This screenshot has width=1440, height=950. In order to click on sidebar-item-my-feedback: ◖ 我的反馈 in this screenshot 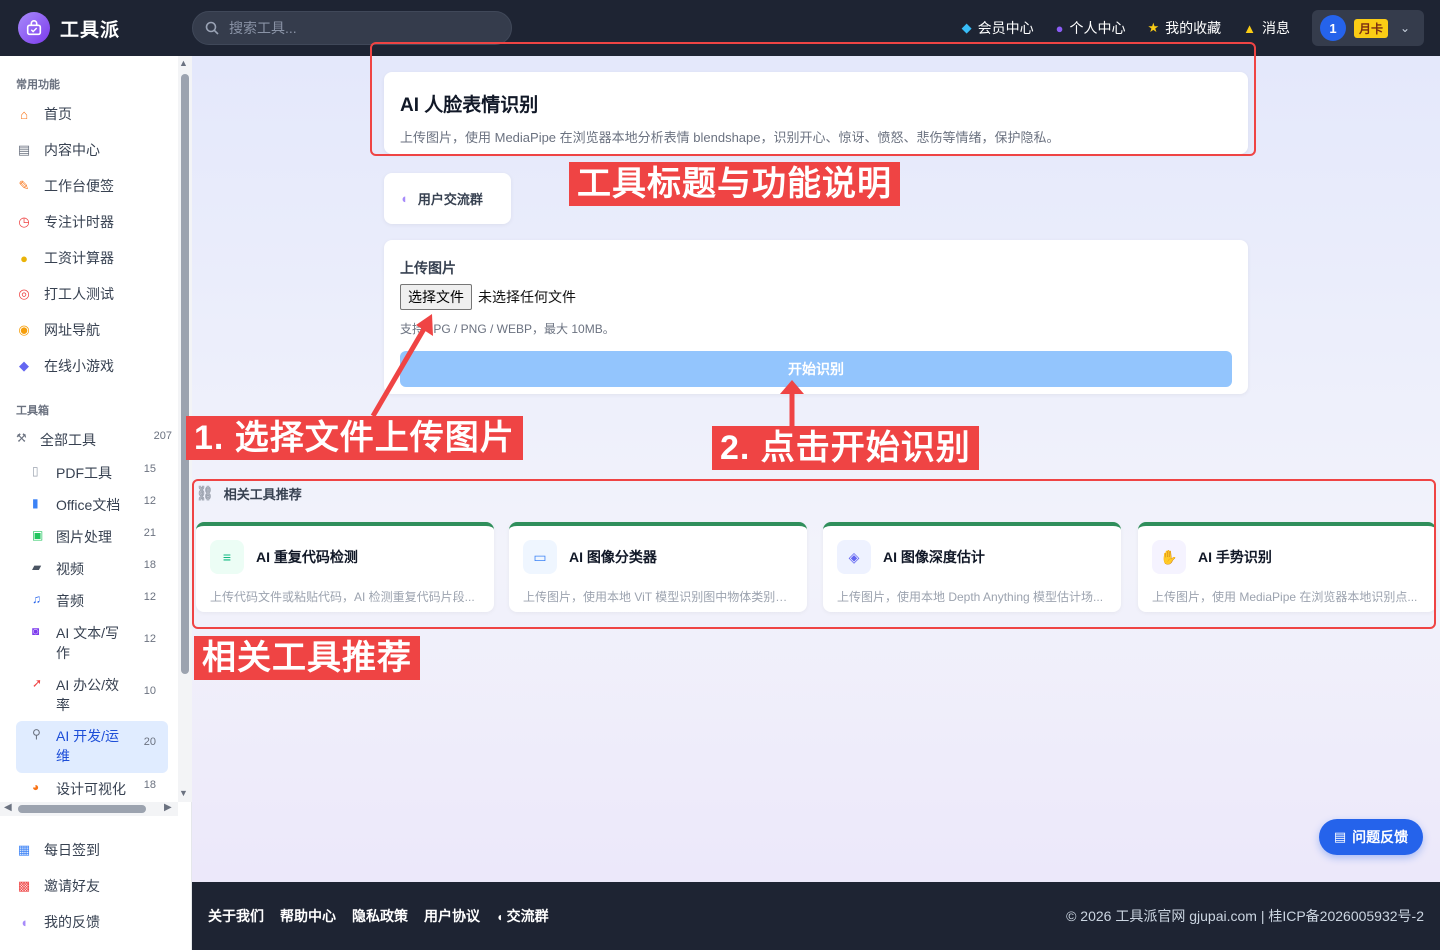, I will do `click(58, 922)`.